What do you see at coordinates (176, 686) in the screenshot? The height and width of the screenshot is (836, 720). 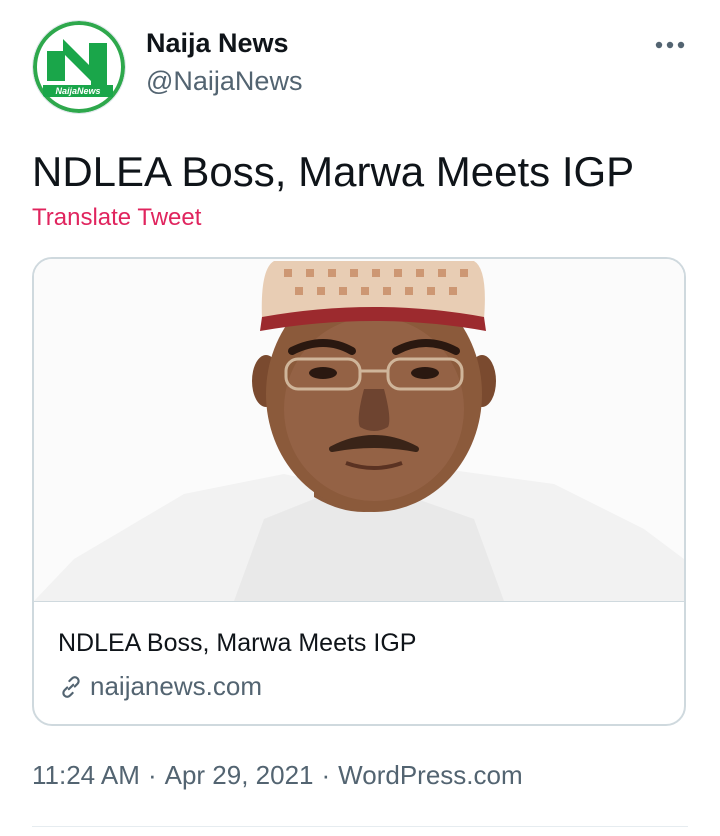 I see `card-domain: naijanews.com` at bounding box center [176, 686].